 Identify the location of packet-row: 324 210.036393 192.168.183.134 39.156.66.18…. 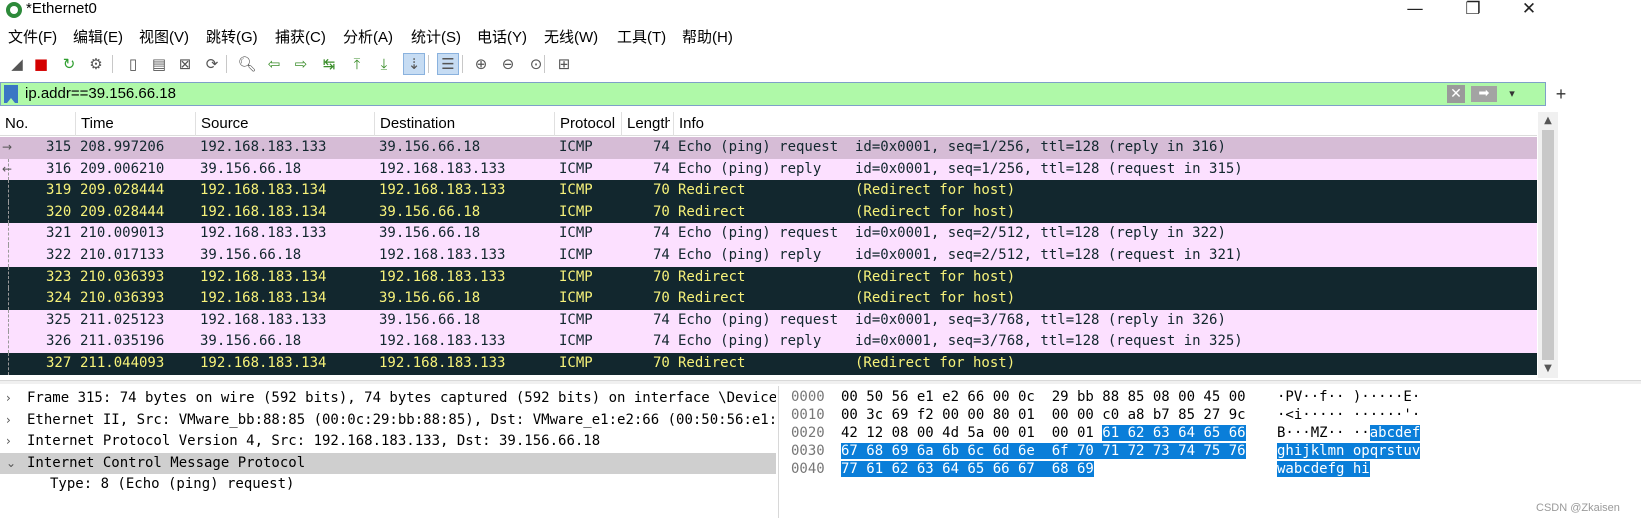
(768, 299).